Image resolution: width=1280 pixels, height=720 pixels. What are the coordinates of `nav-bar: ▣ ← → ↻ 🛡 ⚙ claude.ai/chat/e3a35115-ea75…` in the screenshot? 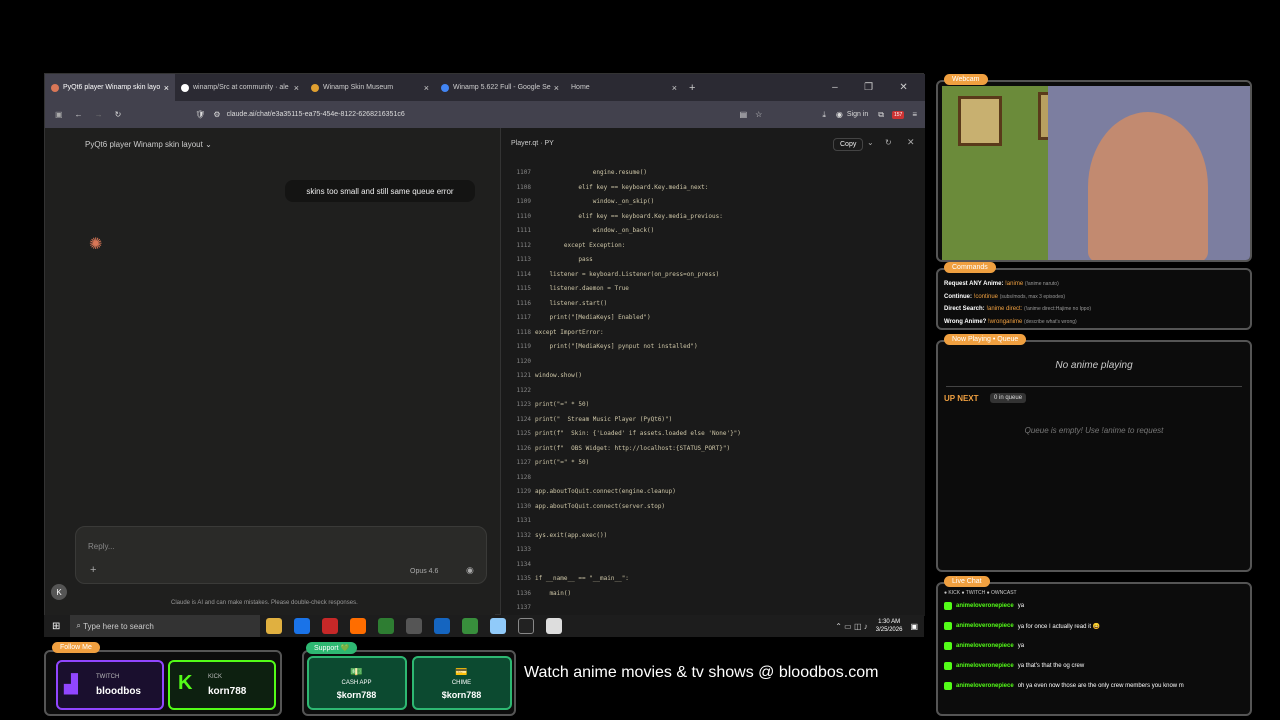 It's located at (485, 114).